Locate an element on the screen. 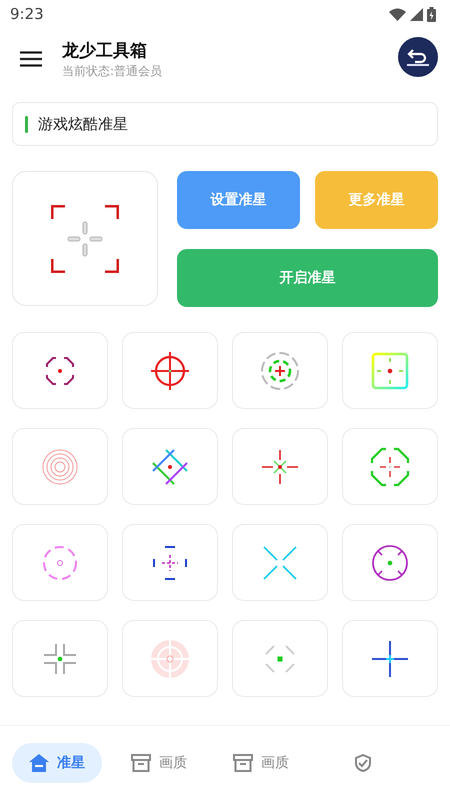 The height and width of the screenshot is (800, 450). more-button: 更多准星 is located at coordinates (376, 200).